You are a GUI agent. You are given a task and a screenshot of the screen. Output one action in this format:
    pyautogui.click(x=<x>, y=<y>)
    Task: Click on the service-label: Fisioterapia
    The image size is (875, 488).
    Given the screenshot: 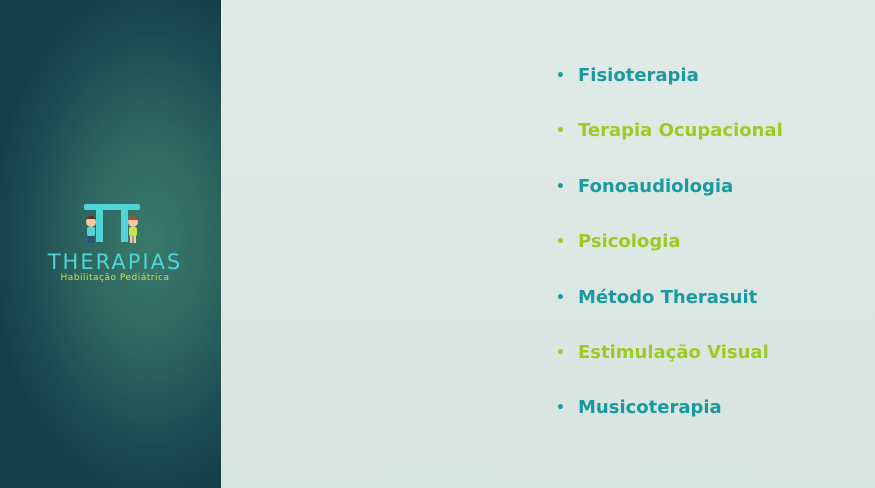 What is the action you would take?
    pyautogui.click(x=638, y=75)
    